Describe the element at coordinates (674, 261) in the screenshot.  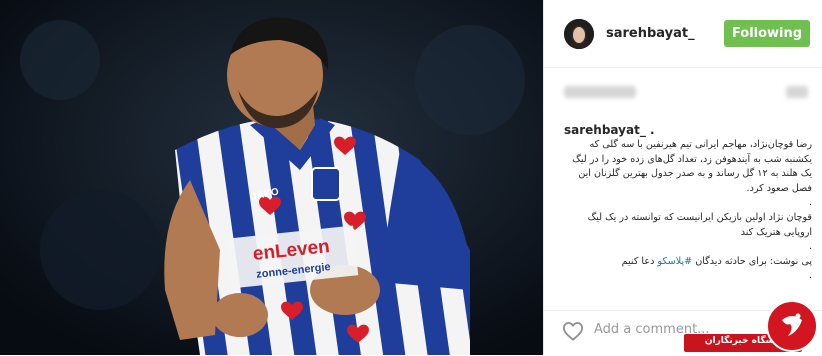
I see `hashtag-link: #پلاسکو` at that location.